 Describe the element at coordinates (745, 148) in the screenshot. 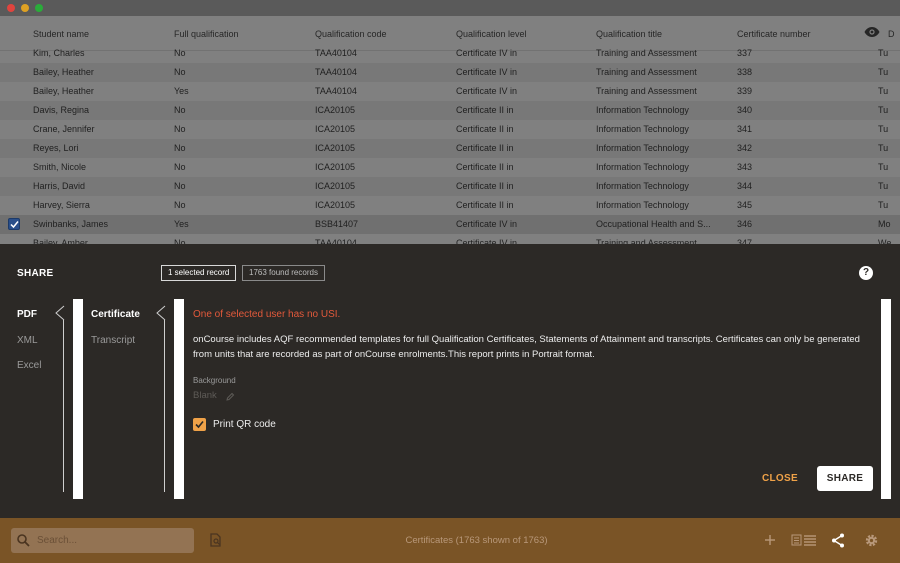

I see `certificate-number-cell: 342` at that location.